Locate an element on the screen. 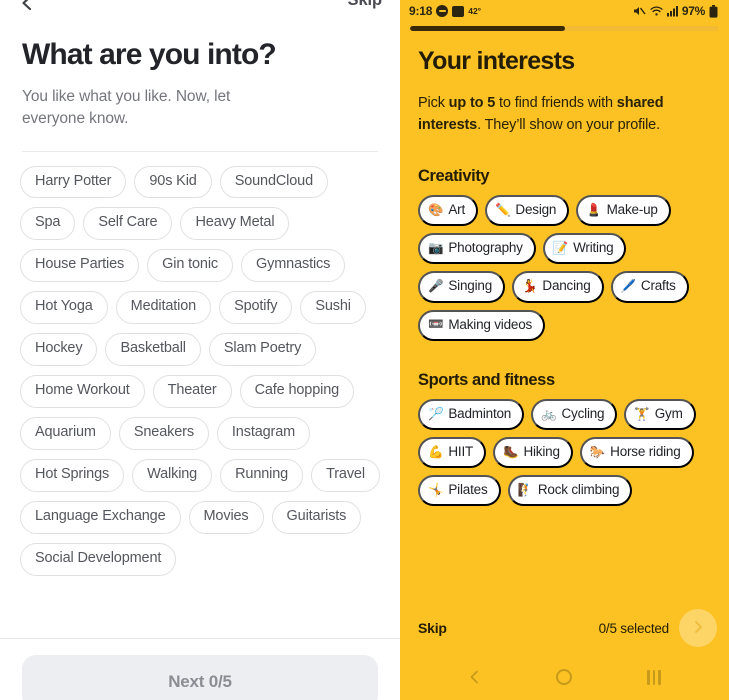  status-bar-left: 9:18 42° is located at coordinates (445, 11).